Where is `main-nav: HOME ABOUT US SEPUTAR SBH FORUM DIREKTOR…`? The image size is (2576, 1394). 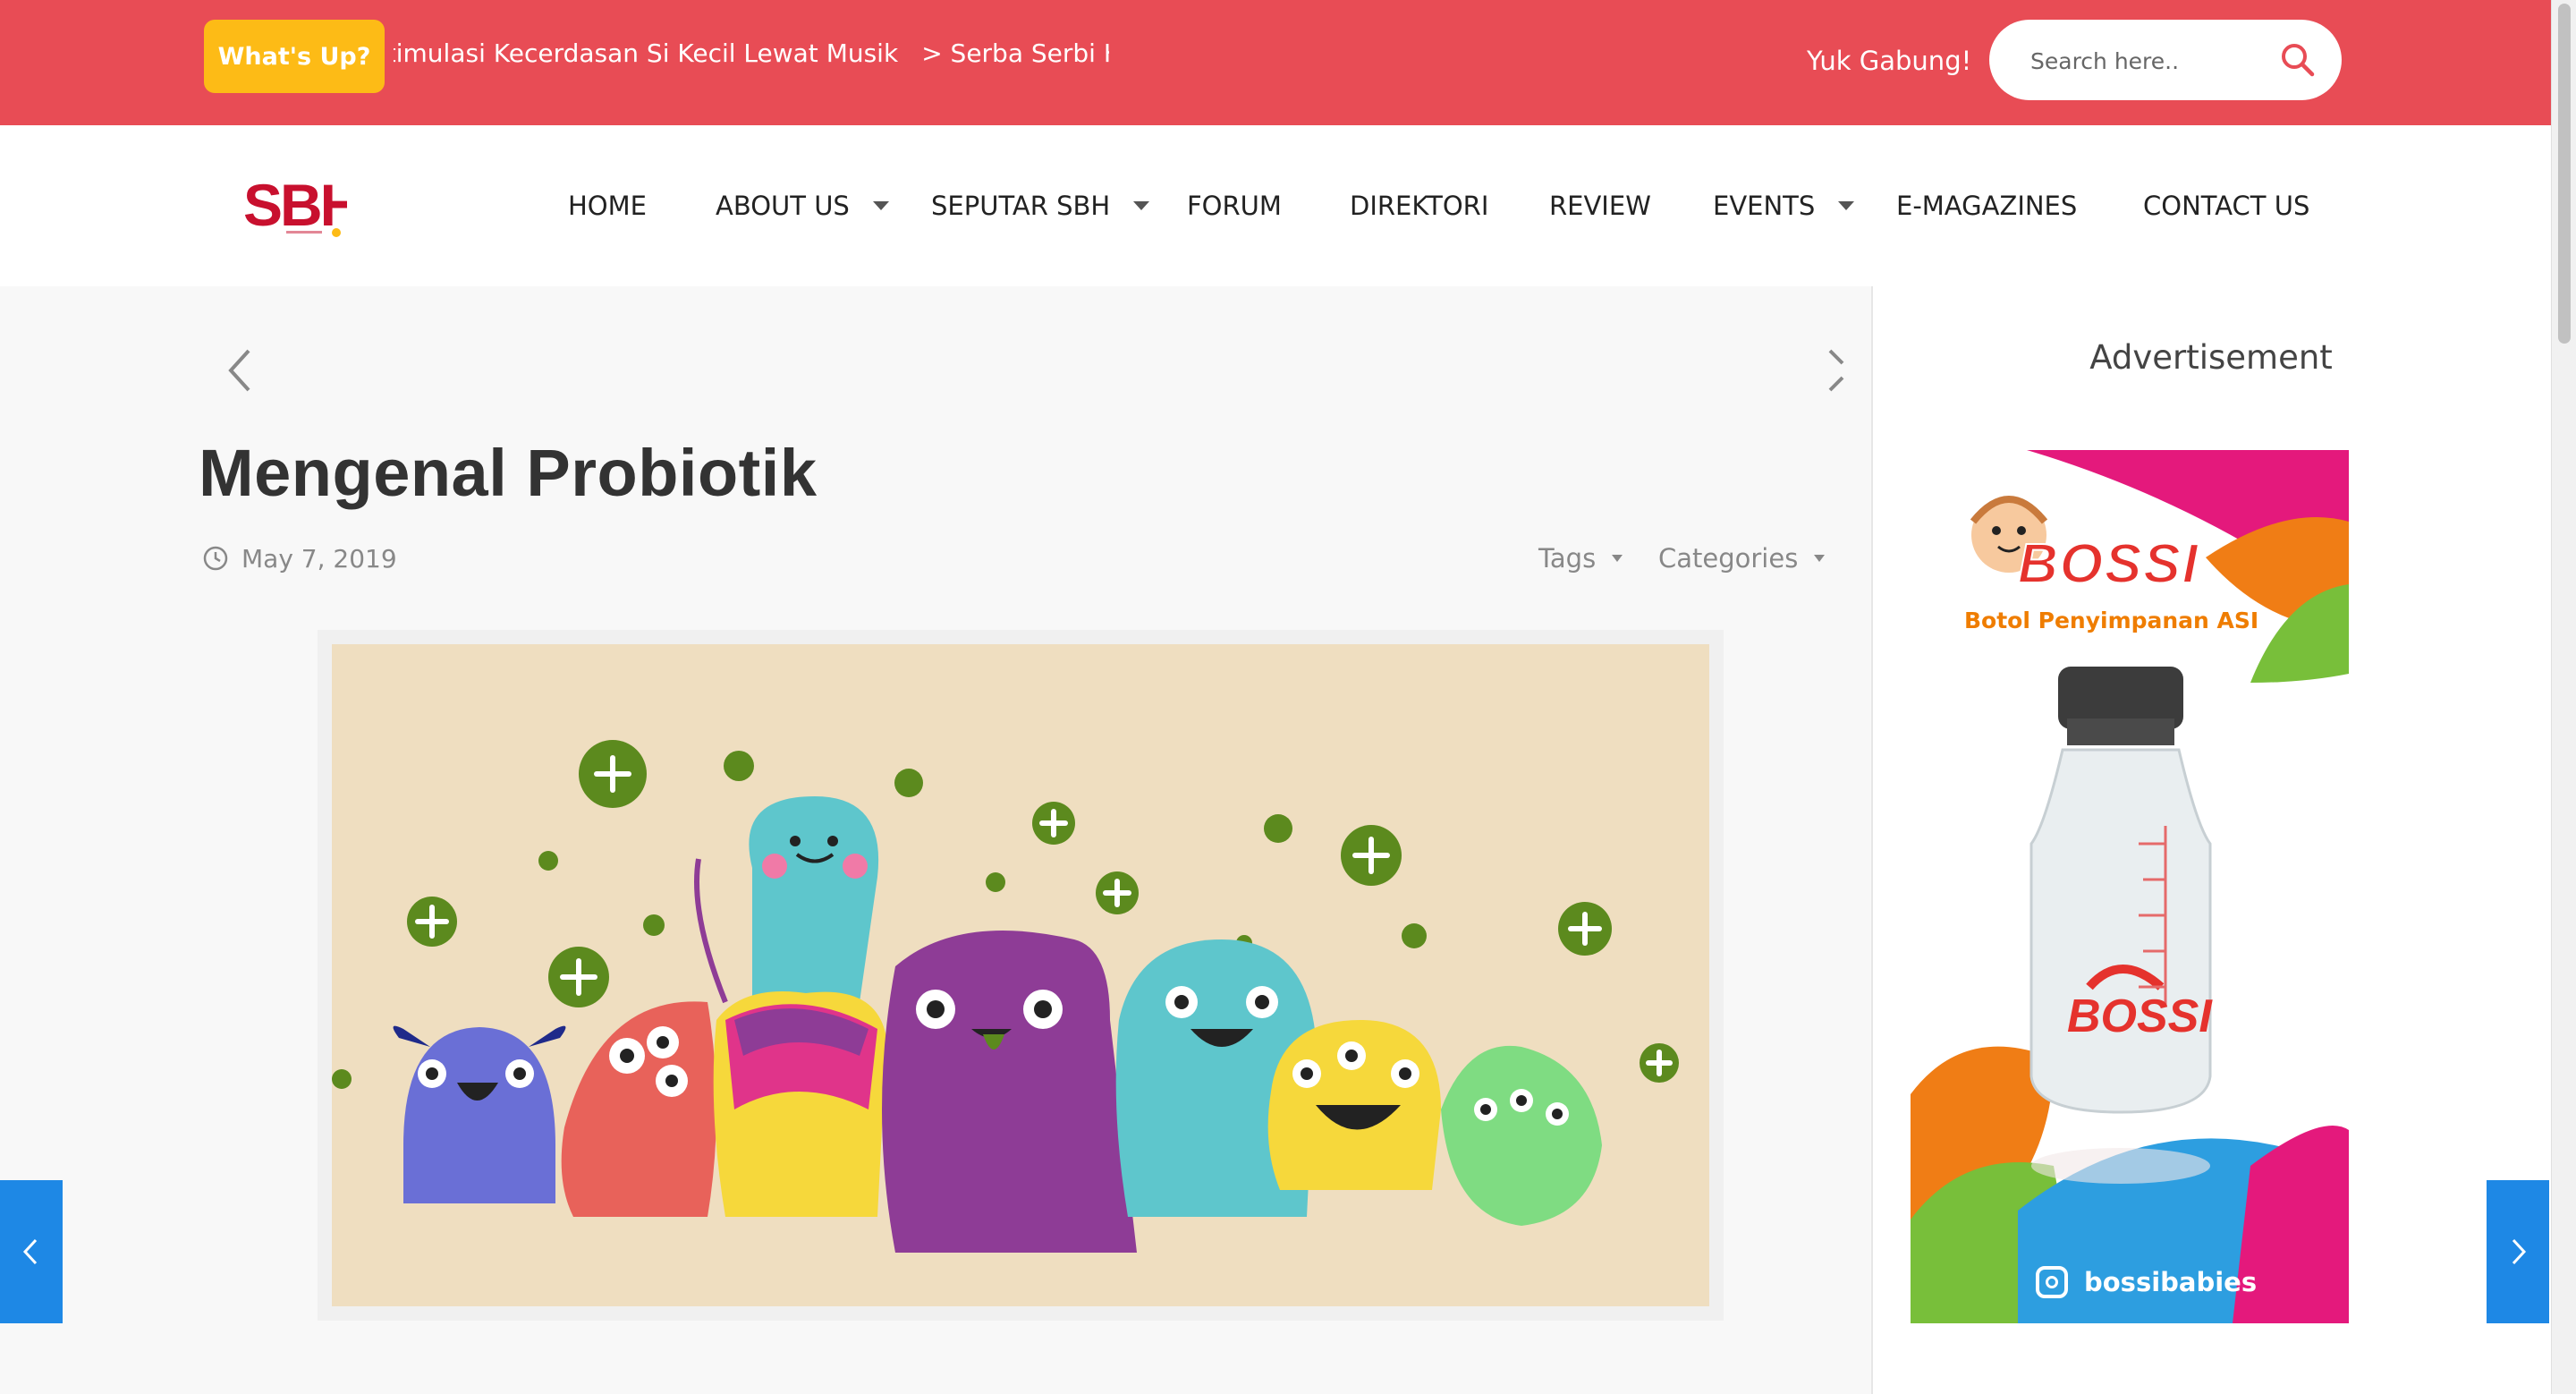
main-nav: HOME ABOUT US SEPUTAR SBH FORUM DIREKTOR… is located at coordinates (1275, 205).